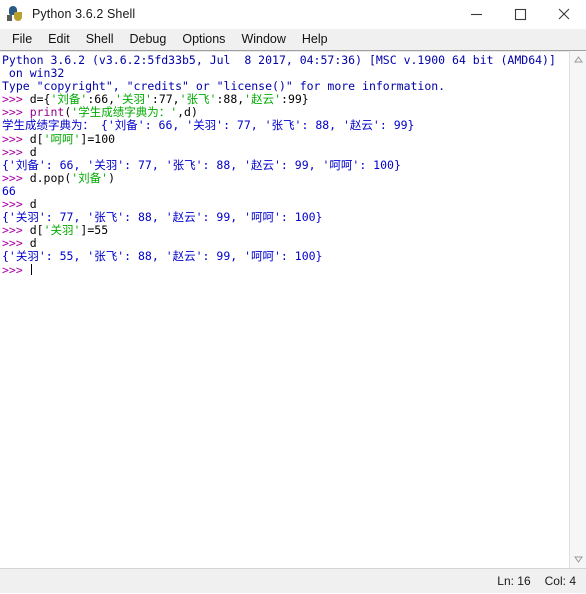  I want to click on window-controls, so click(520, 14).